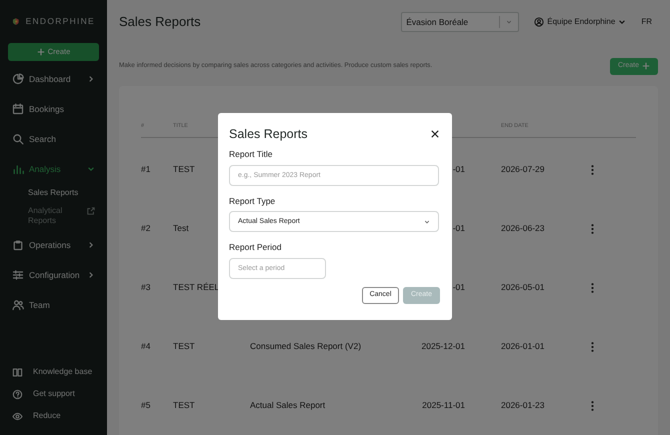 The image size is (670, 435). Describe the element at coordinates (435, 134) in the screenshot. I see `close-icon` at that location.